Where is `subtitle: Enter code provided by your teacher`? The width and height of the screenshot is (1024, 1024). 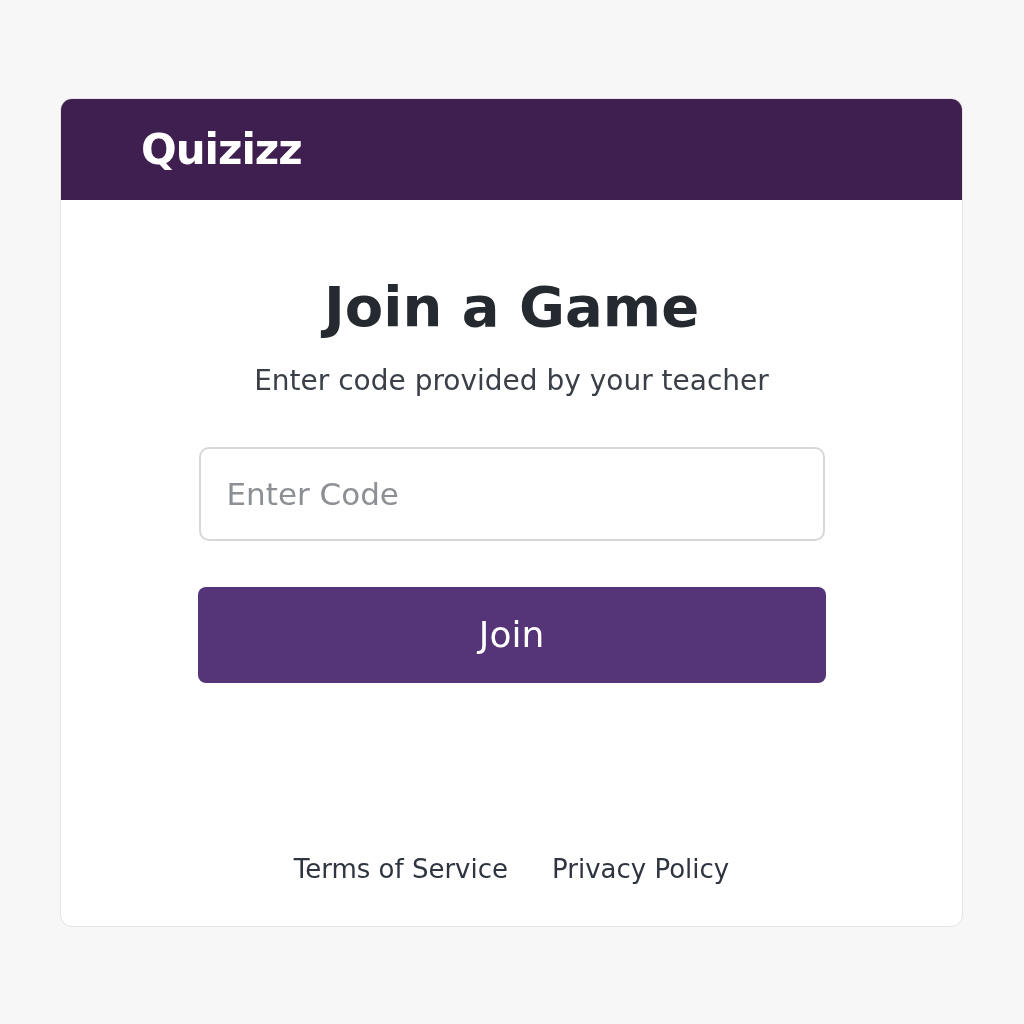 subtitle: Enter code provided by your teacher is located at coordinates (511, 380).